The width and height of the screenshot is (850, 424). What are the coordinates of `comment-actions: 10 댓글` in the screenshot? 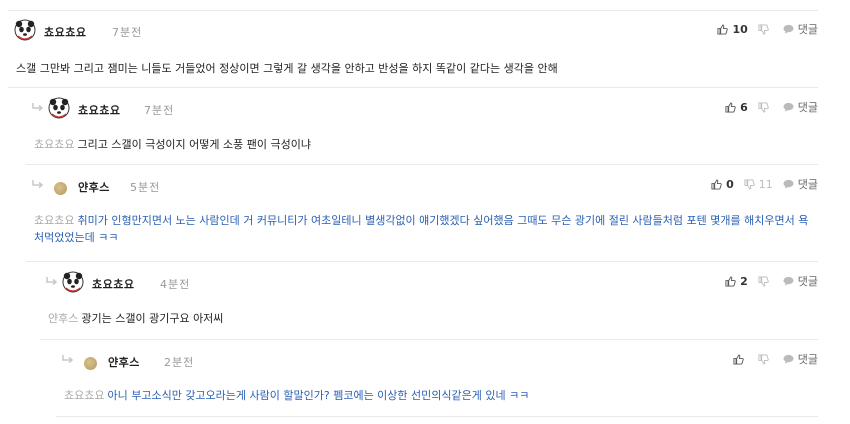 It's located at (767, 29).